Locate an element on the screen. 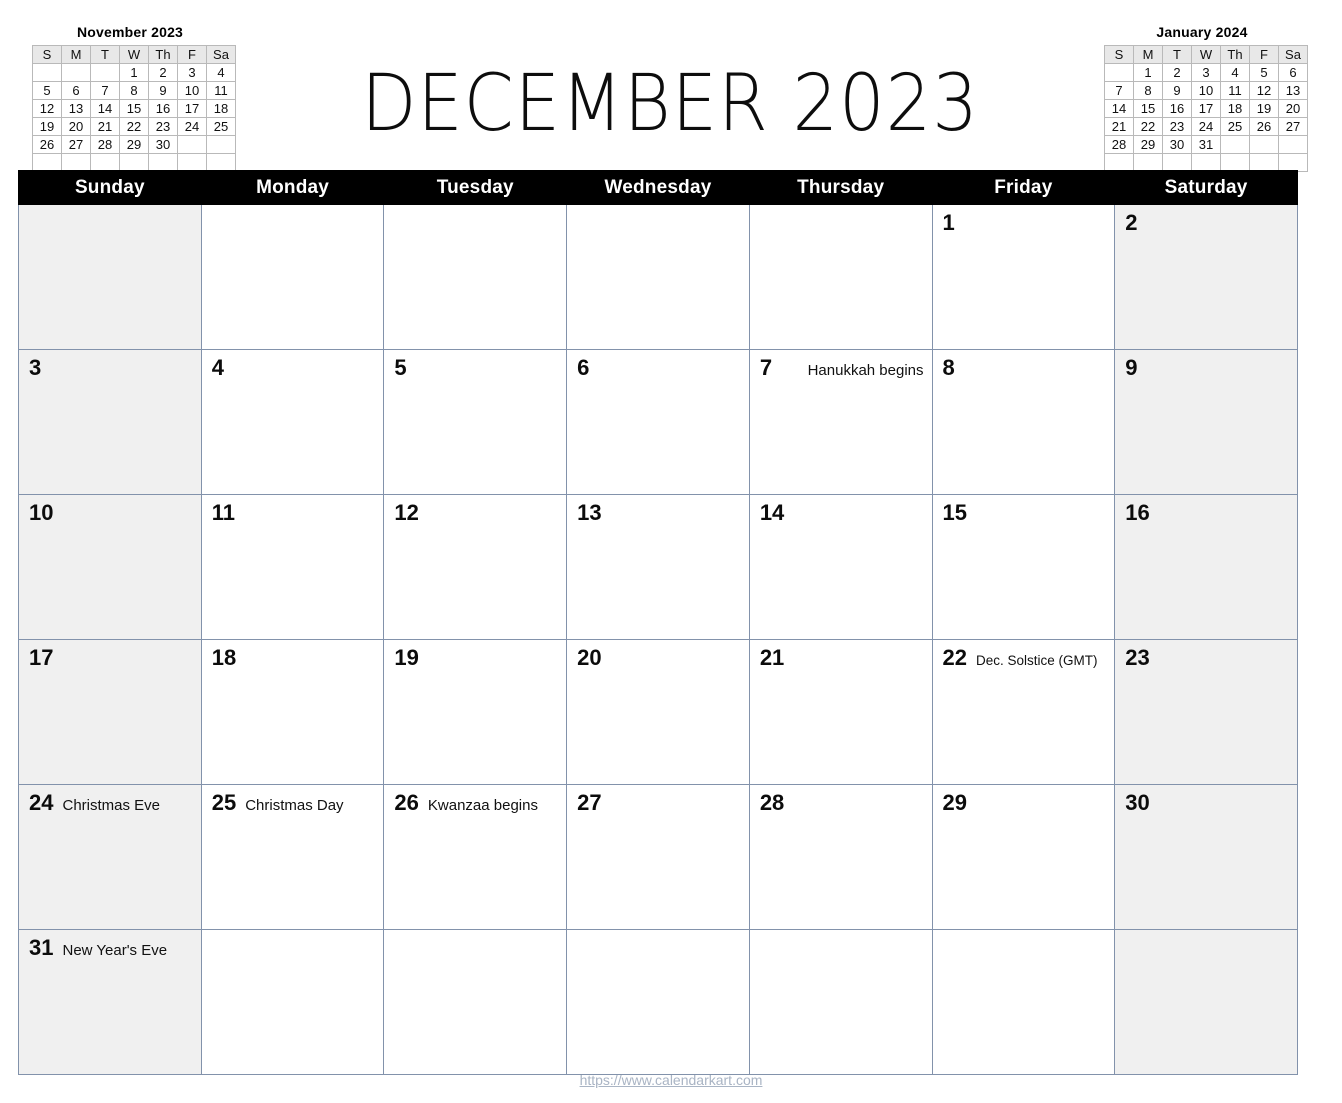 The image size is (1342, 1103). calendar-day-cell: 15 is located at coordinates (1023, 567).